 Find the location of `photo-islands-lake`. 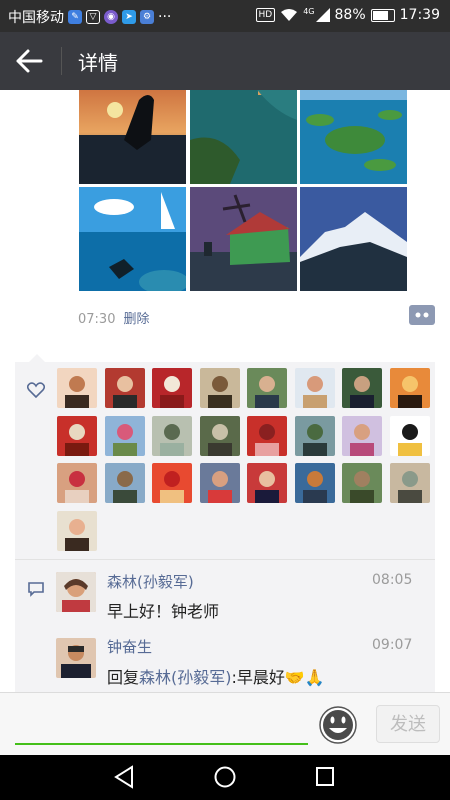

photo-islands-lake is located at coordinates (353, 137).